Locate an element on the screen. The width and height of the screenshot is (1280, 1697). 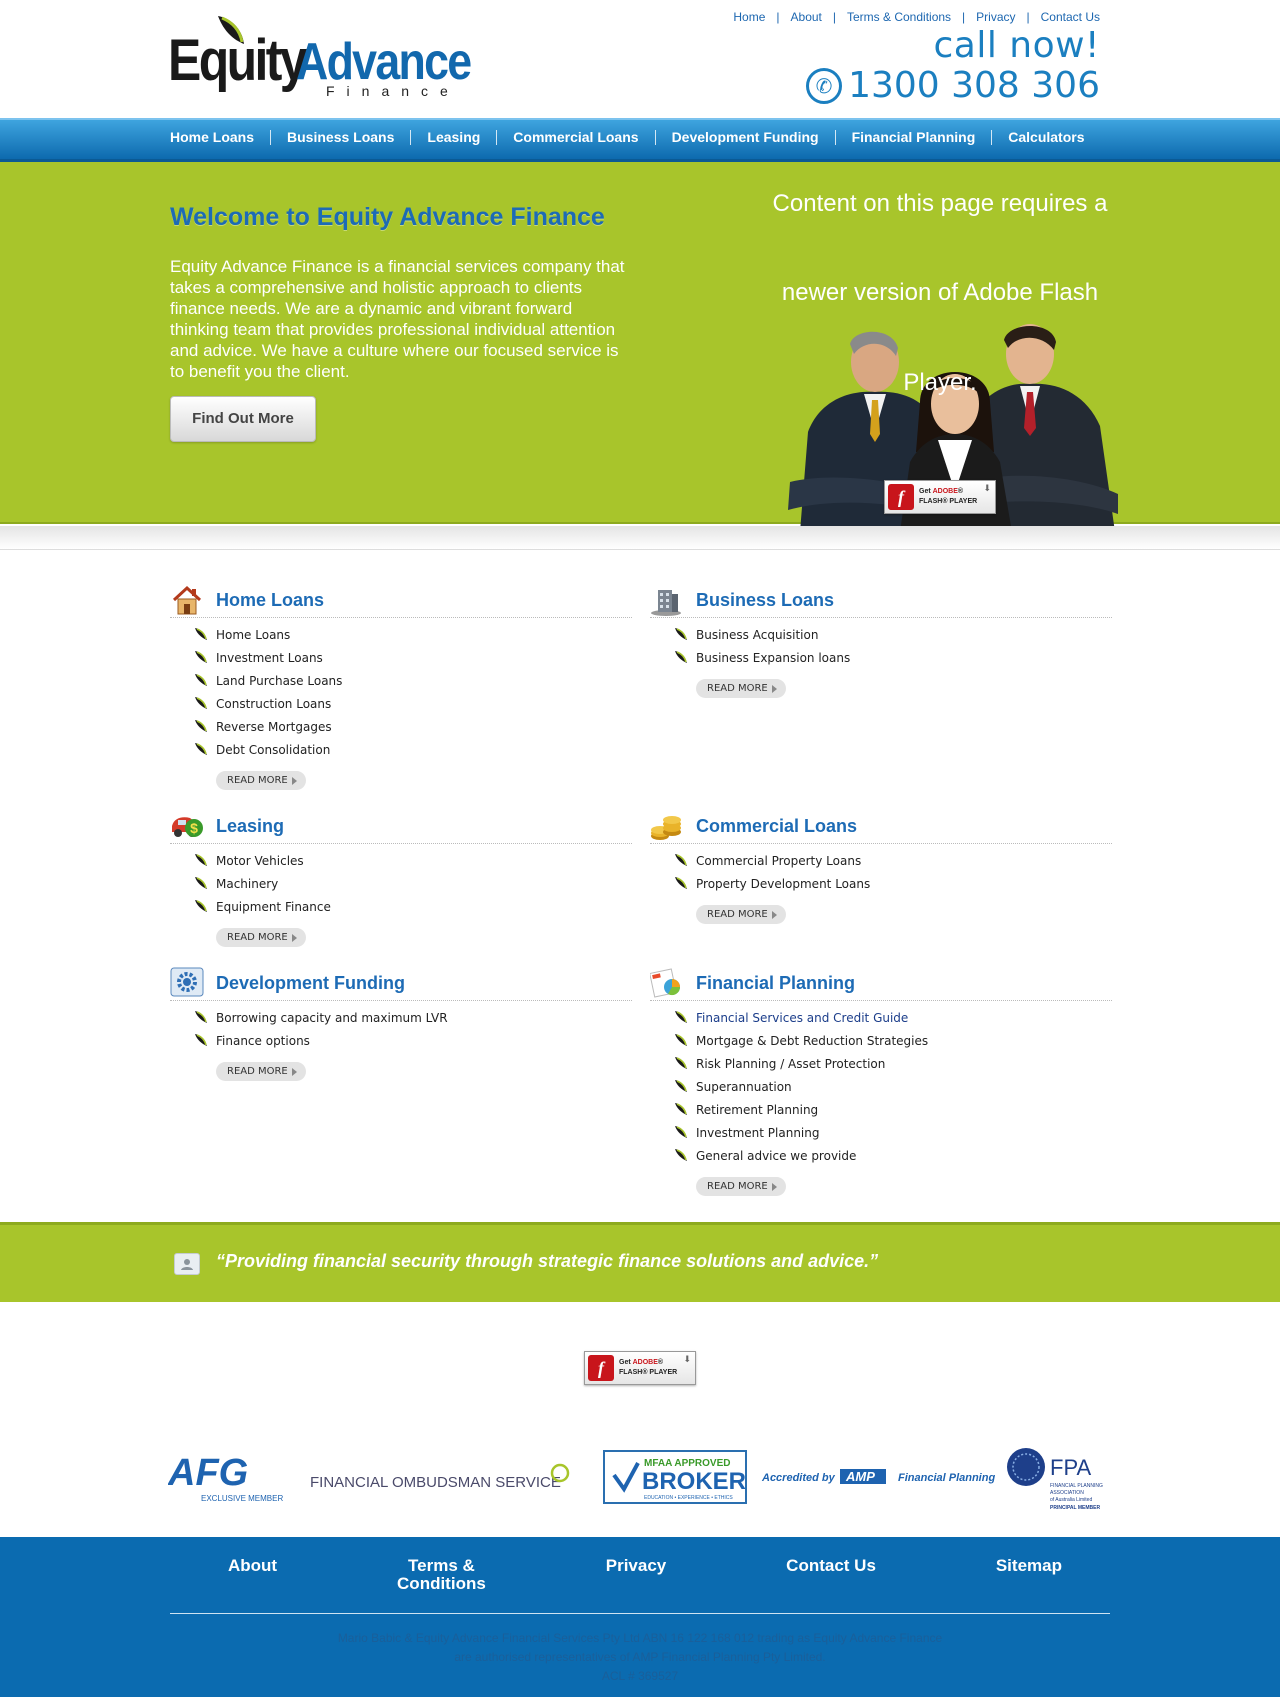
list-item: Motor Vehicles is located at coordinates (401, 861).